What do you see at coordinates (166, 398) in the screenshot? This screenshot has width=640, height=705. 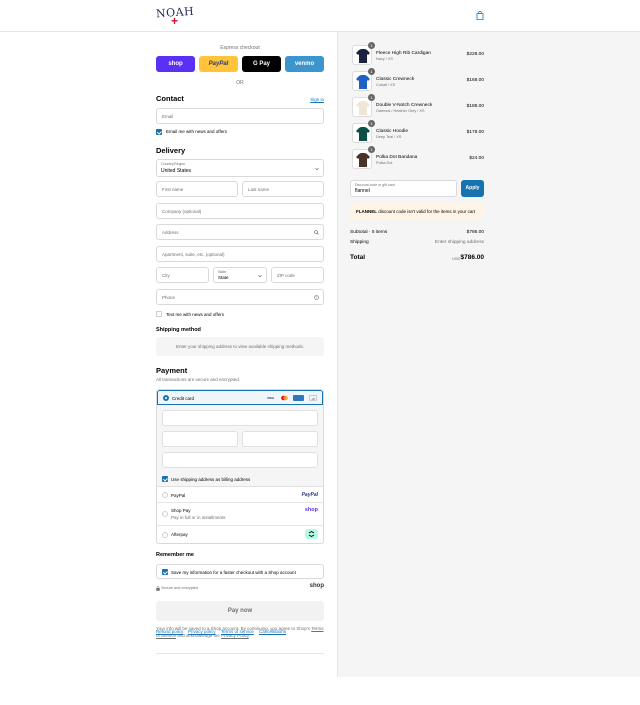 I see `credit-card-radio` at bounding box center [166, 398].